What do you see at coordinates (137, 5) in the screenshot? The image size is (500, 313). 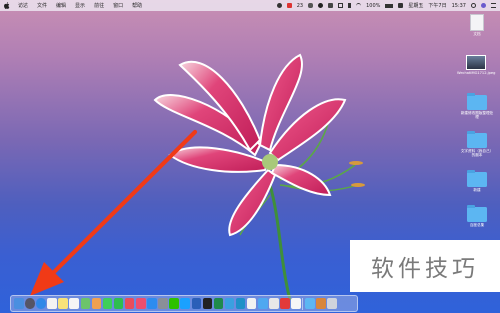 I see `menu-help: 帮助` at bounding box center [137, 5].